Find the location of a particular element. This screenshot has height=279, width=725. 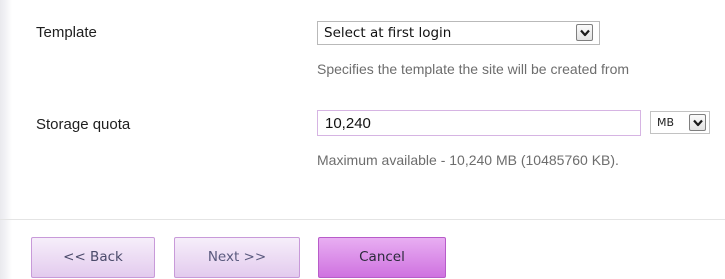

quota-unit-value: MB is located at coordinates (666, 122).